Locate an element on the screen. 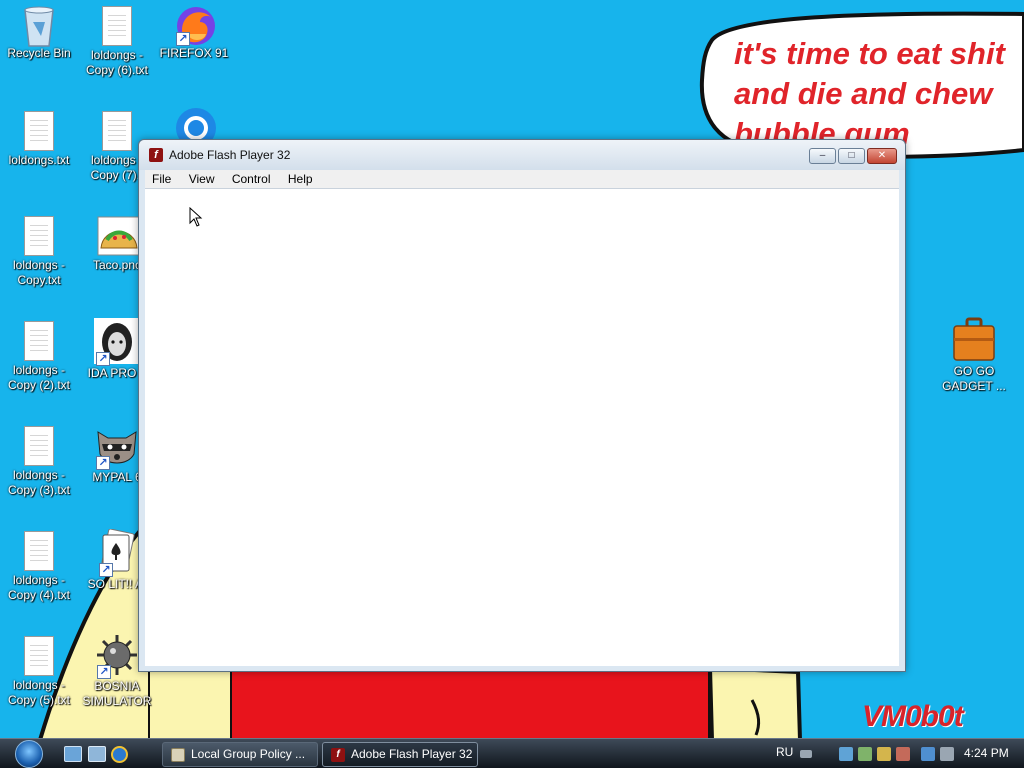 The image size is (1024, 768). desktop-icon-label: GO GO is located at coordinates (974, 371).